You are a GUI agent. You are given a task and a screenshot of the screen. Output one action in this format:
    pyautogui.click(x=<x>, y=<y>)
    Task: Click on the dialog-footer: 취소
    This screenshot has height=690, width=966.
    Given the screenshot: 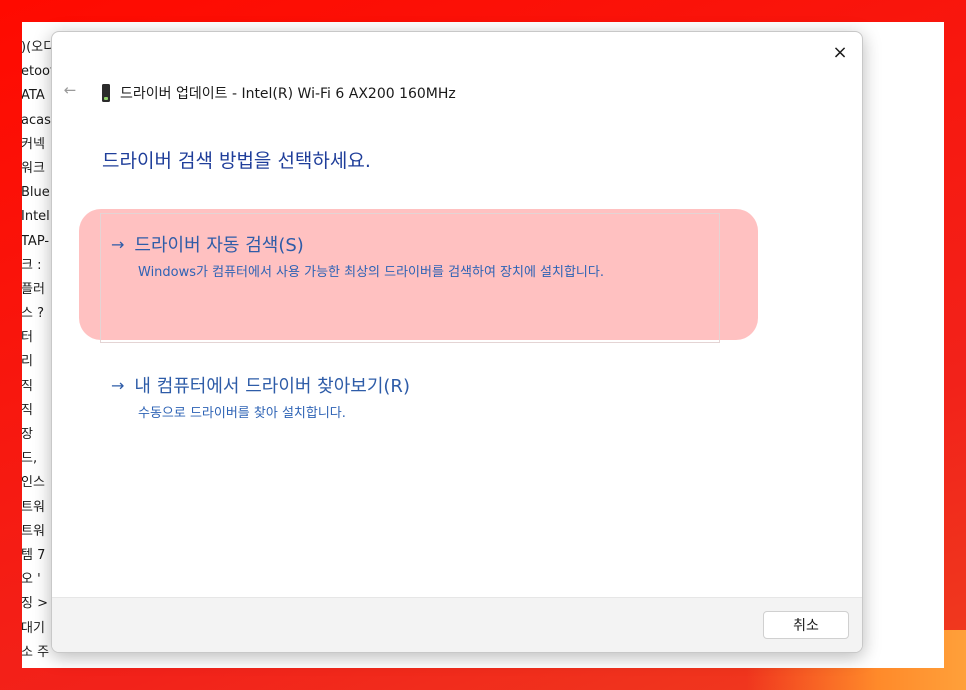 What is the action you would take?
    pyautogui.click(x=457, y=624)
    